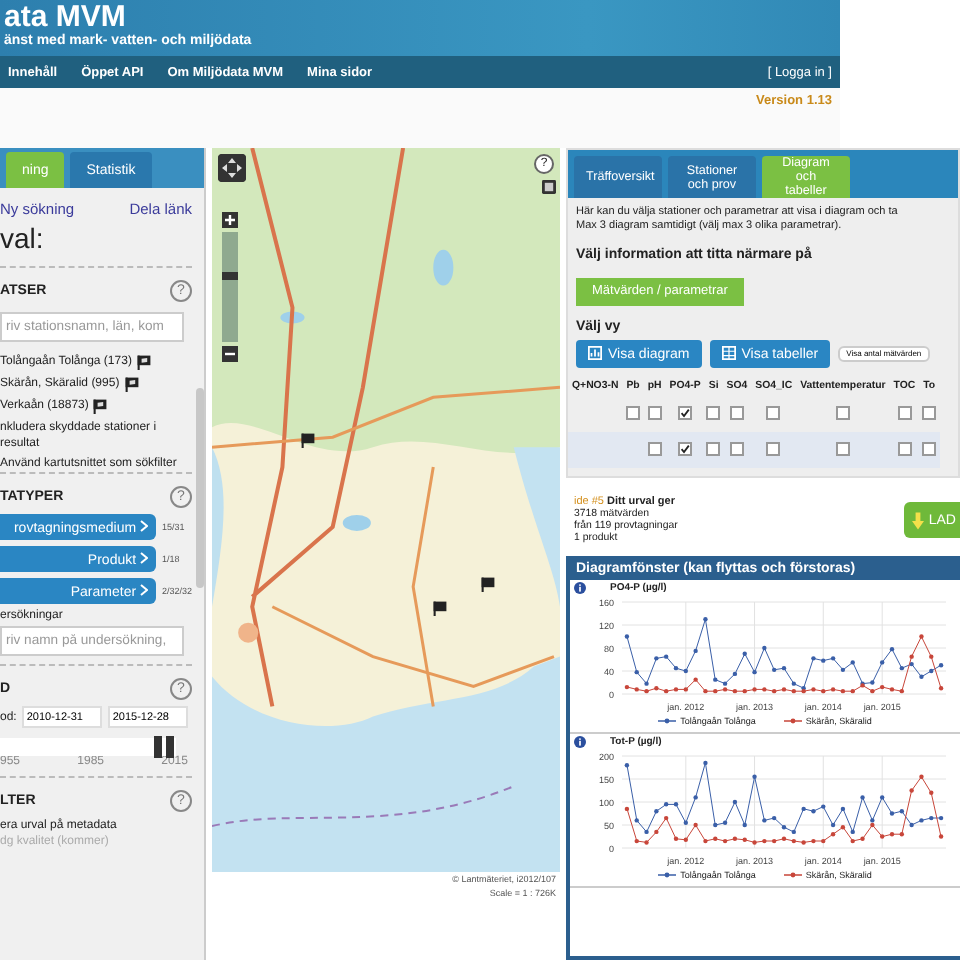 The height and width of the screenshot is (960, 960). Describe the element at coordinates (23, 238) in the screenshot. I see `selection-heading: val:` at that location.